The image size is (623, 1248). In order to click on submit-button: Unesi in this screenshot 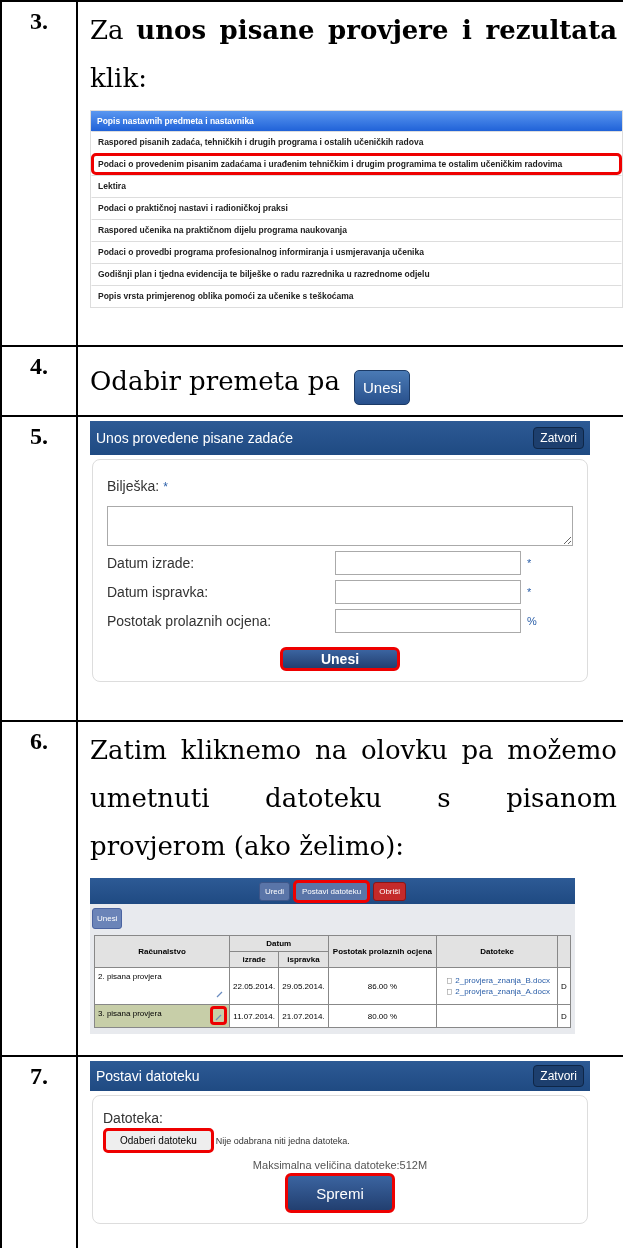, I will do `click(340, 659)`.